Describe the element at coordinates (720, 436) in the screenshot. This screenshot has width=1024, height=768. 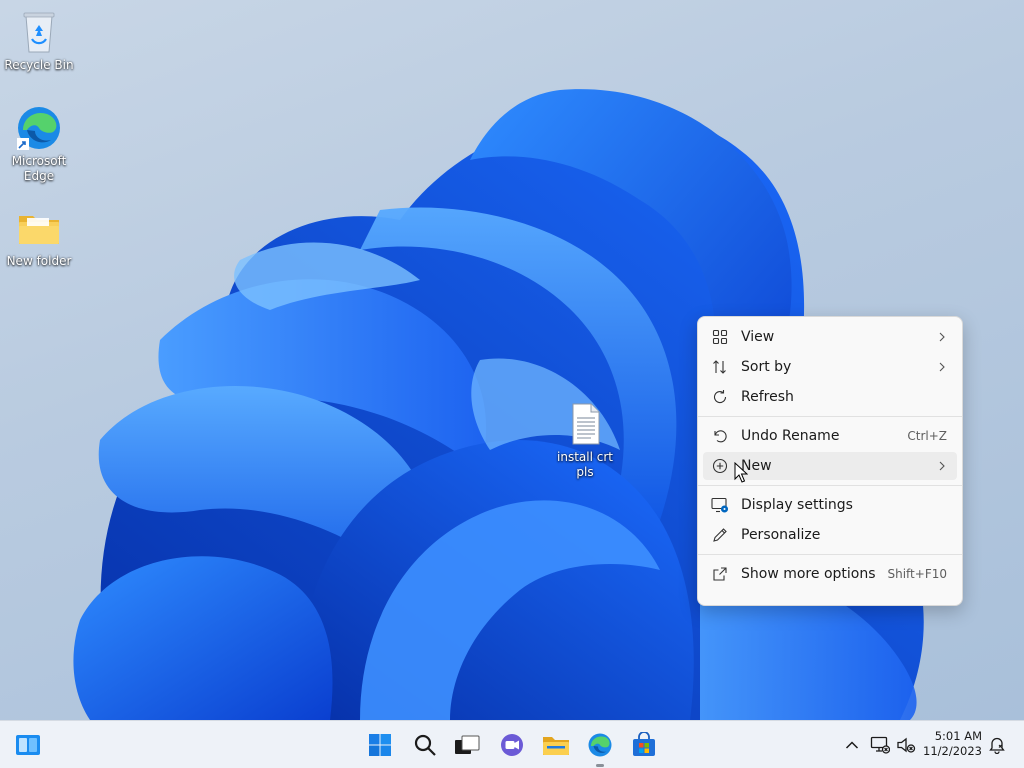
I see `undo-icon` at that location.